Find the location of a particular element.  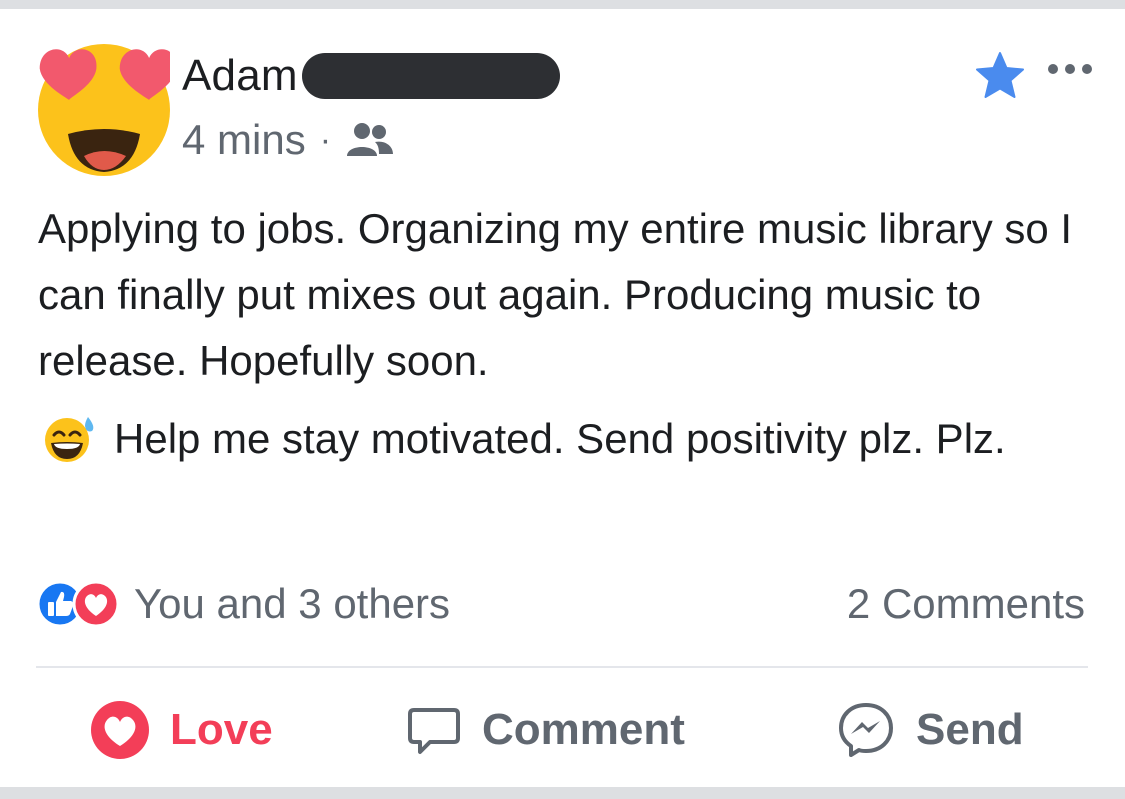

messenger-icon is located at coordinates (866, 730).